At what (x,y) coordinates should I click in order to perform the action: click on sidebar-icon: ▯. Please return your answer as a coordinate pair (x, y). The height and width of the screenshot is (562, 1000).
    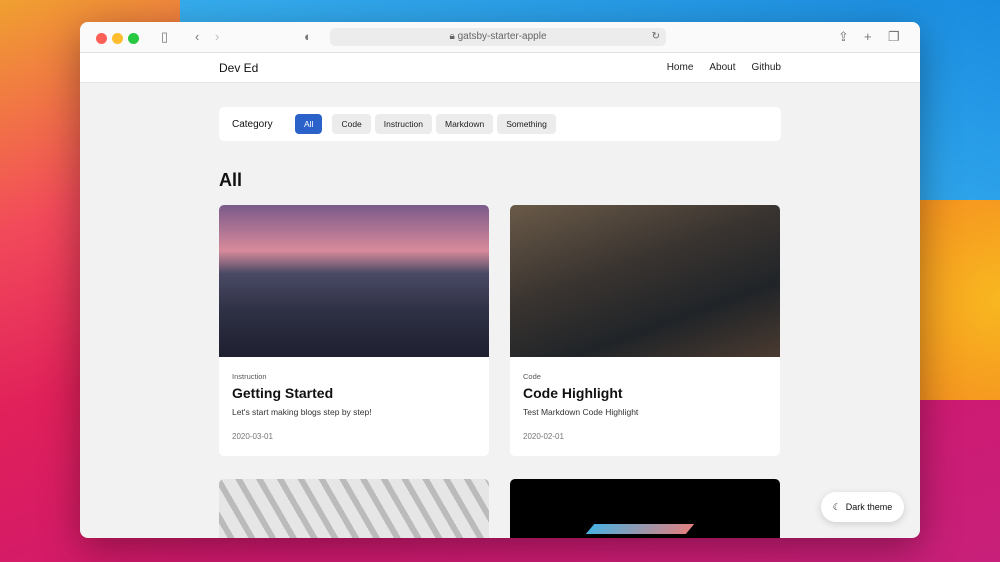
    Looking at the image, I should click on (164, 37).